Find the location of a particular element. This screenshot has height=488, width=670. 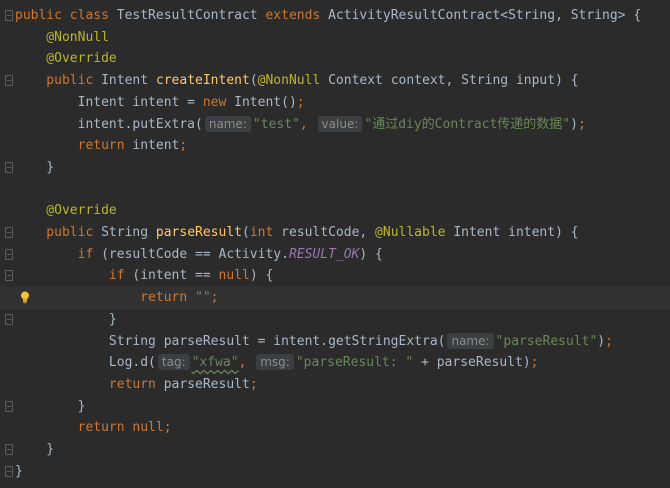

code-line: return ""; is located at coordinates (335, 298).